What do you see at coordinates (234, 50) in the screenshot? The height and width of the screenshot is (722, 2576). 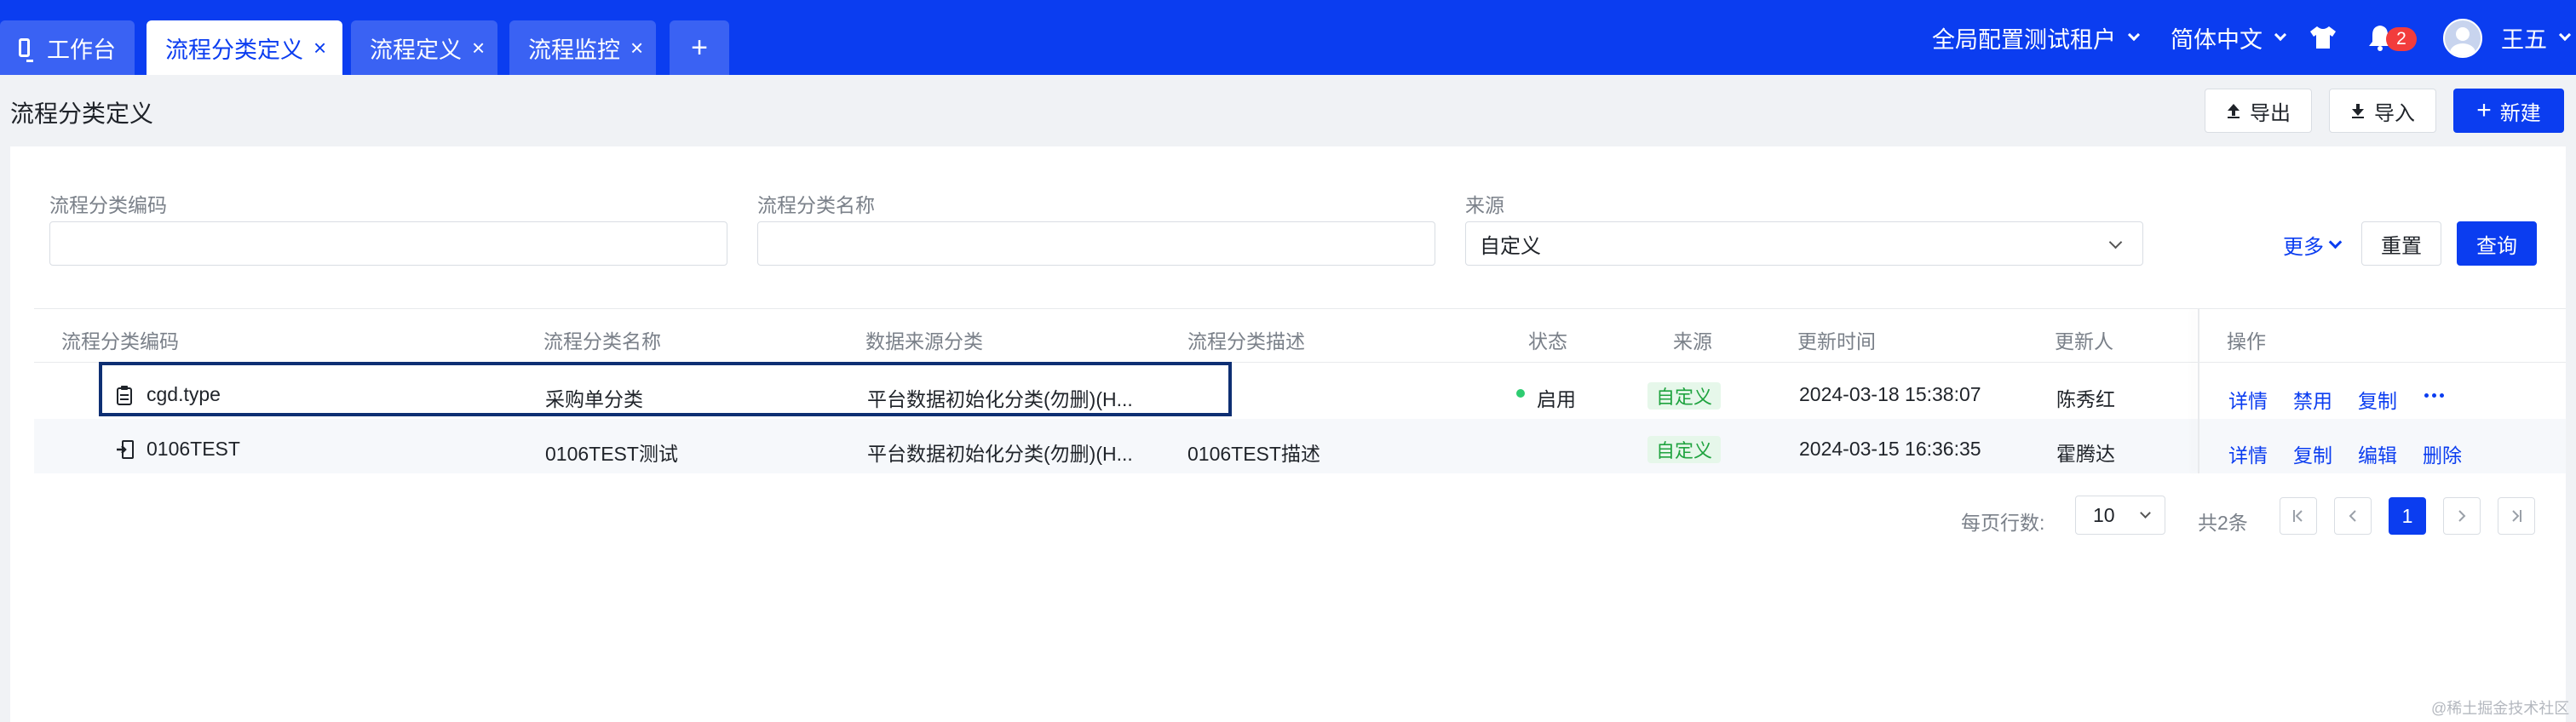 I see `tab-label: 流程分类定义` at bounding box center [234, 50].